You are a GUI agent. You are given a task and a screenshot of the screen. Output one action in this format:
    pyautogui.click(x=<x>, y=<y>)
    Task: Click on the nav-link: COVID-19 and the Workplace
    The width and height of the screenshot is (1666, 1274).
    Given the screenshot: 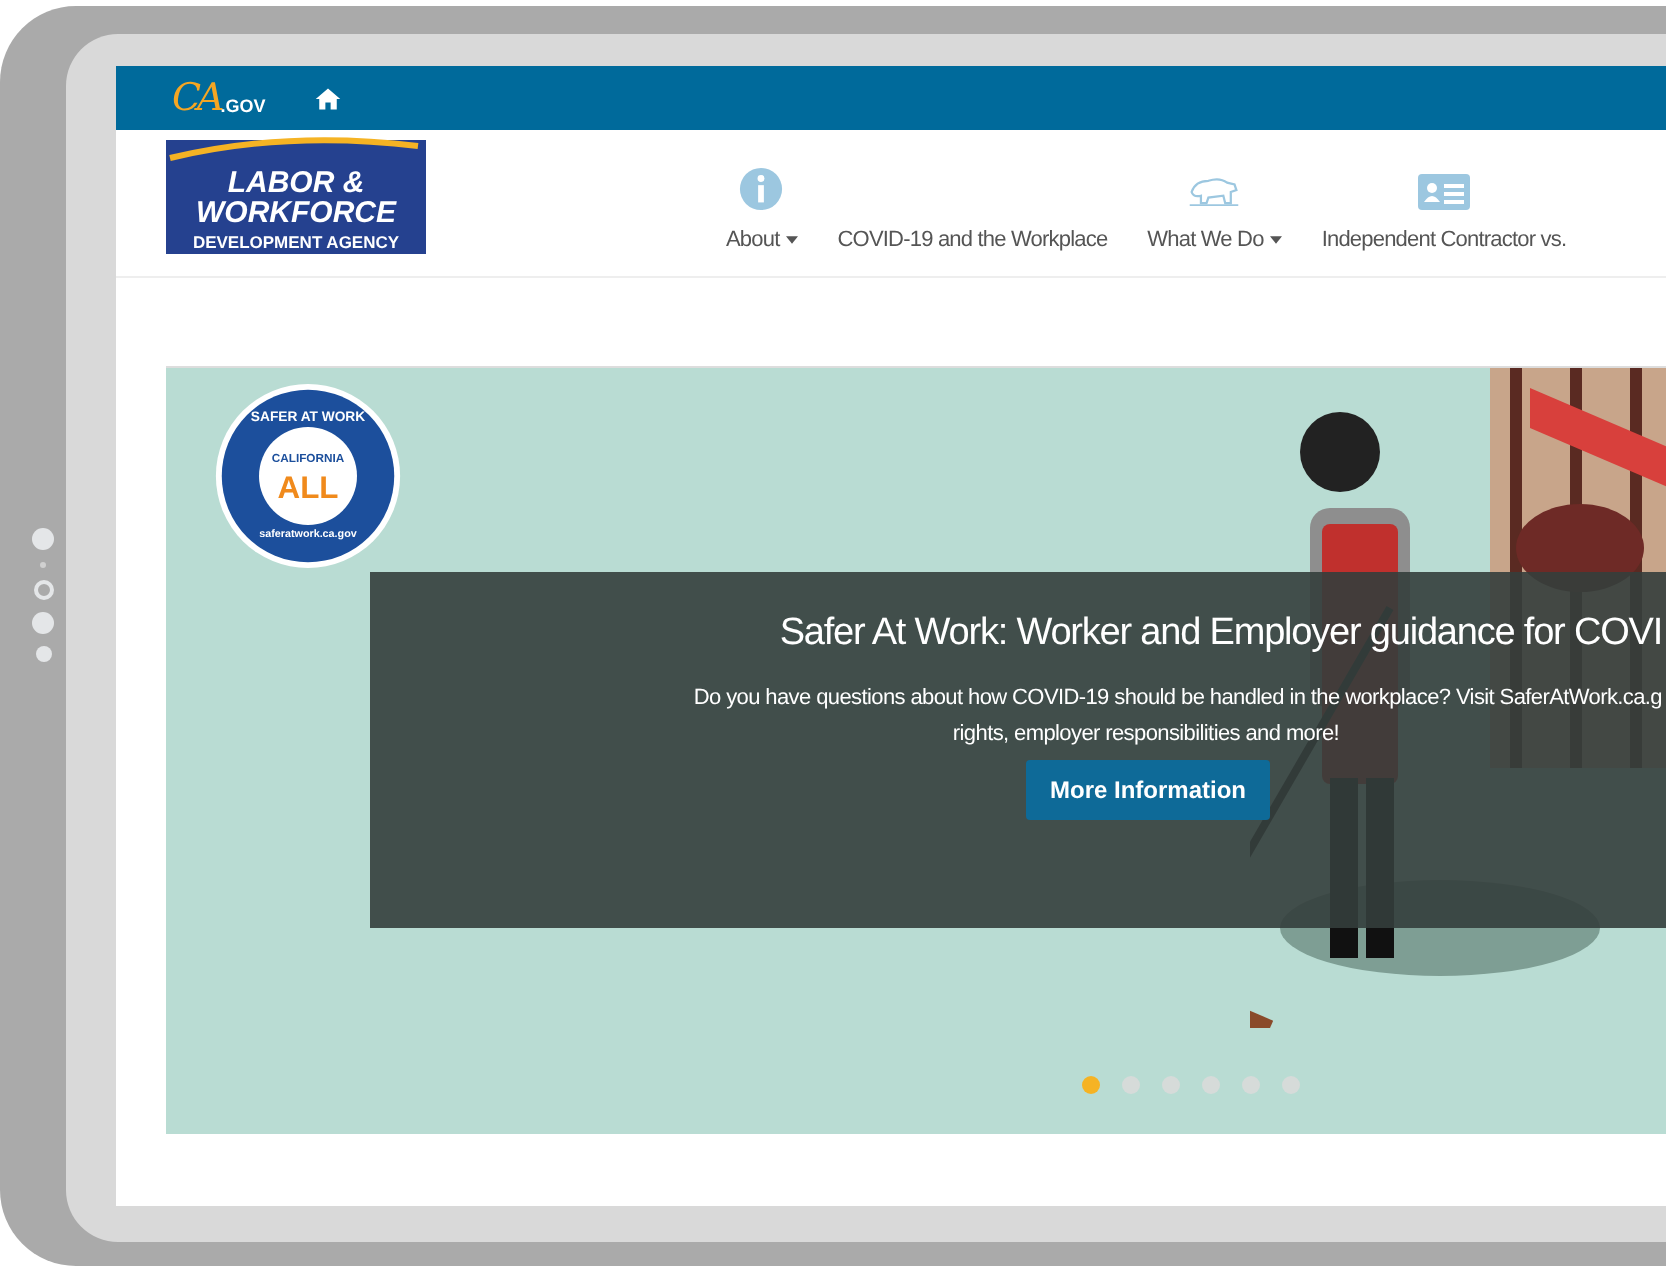 What is the action you would take?
    pyautogui.click(x=972, y=240)
    